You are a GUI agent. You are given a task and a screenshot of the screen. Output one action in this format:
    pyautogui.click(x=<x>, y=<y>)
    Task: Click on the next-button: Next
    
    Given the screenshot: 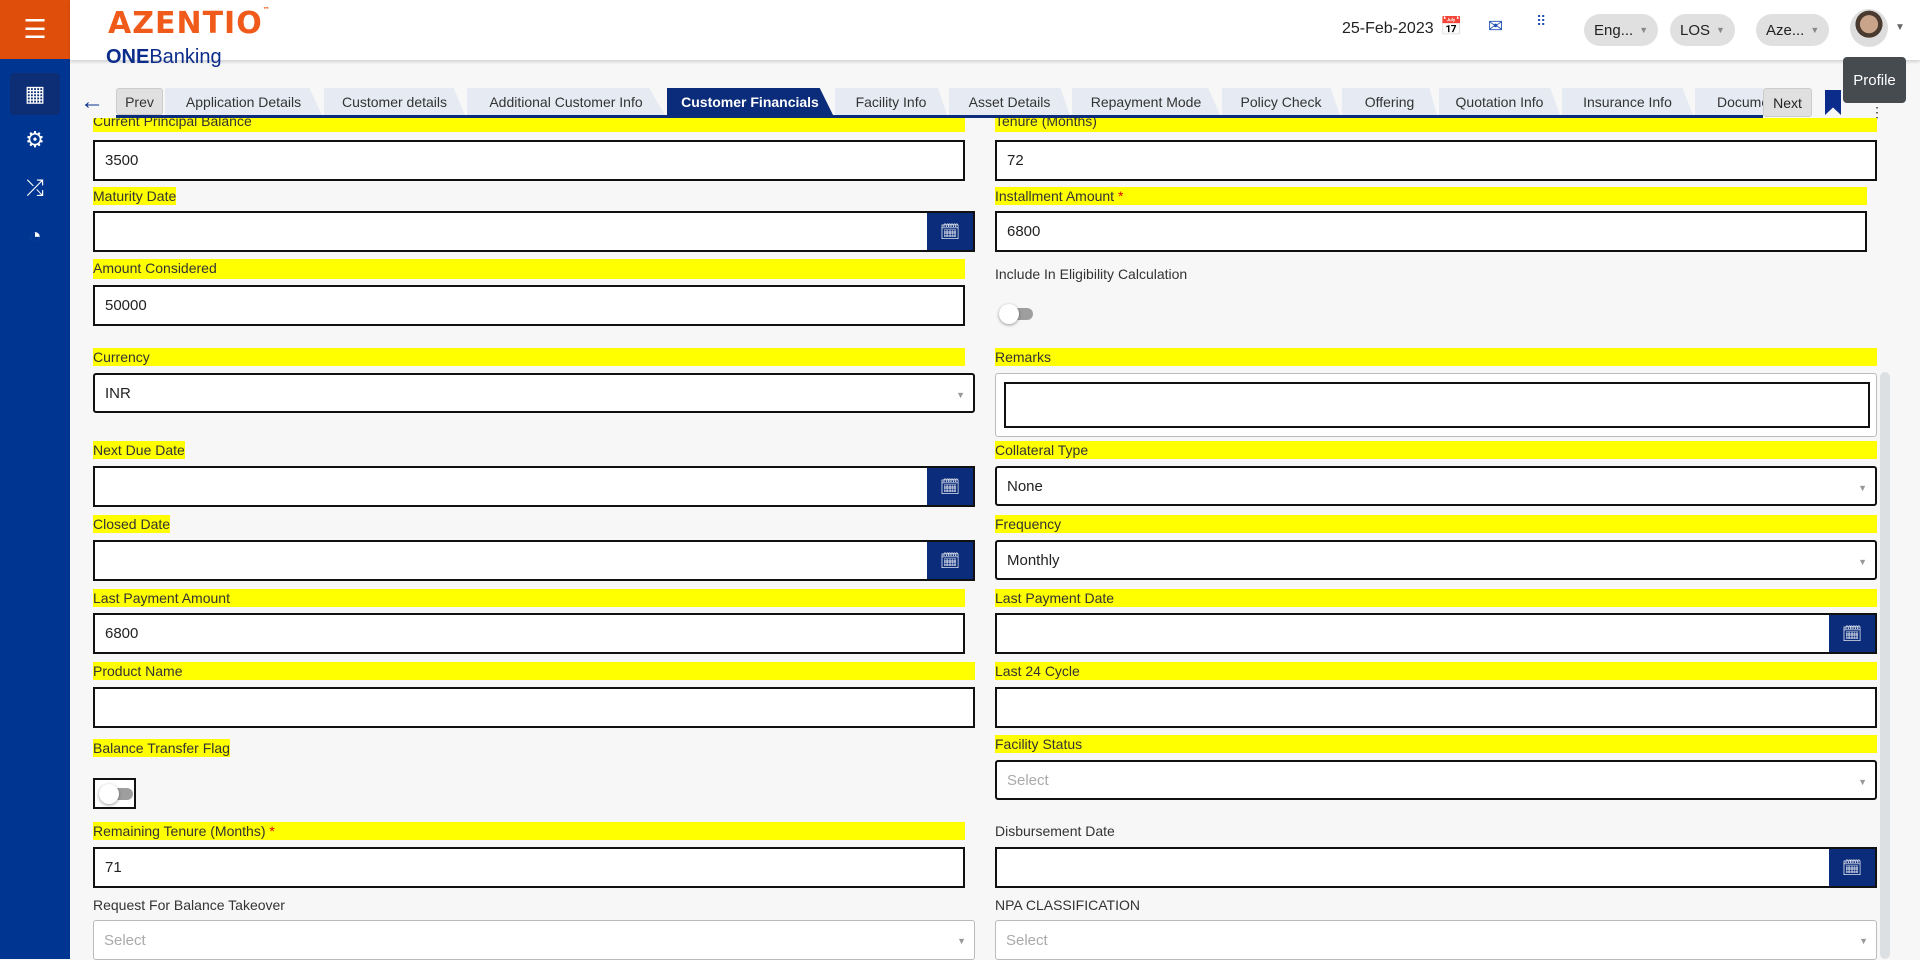 What is the action you would take?
    pyautogui.click(x=1787, y=102)
    